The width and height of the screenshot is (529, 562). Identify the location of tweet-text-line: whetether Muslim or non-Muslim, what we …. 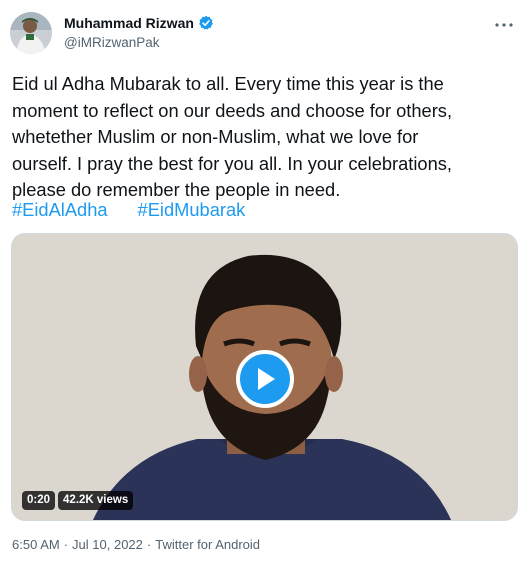
(215, 136).